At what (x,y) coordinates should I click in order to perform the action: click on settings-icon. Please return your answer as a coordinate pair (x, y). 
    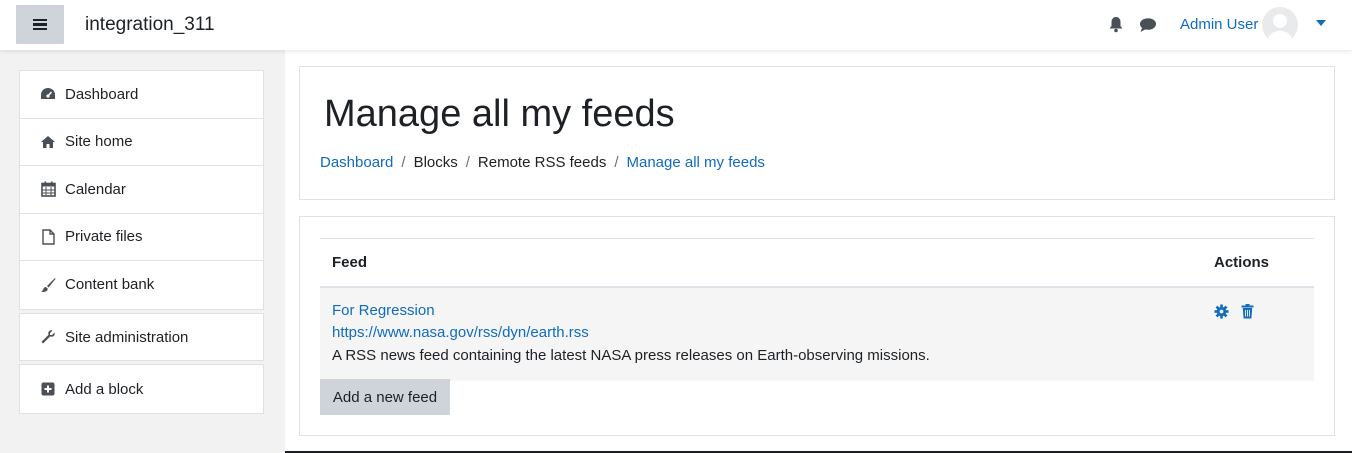
    Looking at the image, I should click on (1221, 315).